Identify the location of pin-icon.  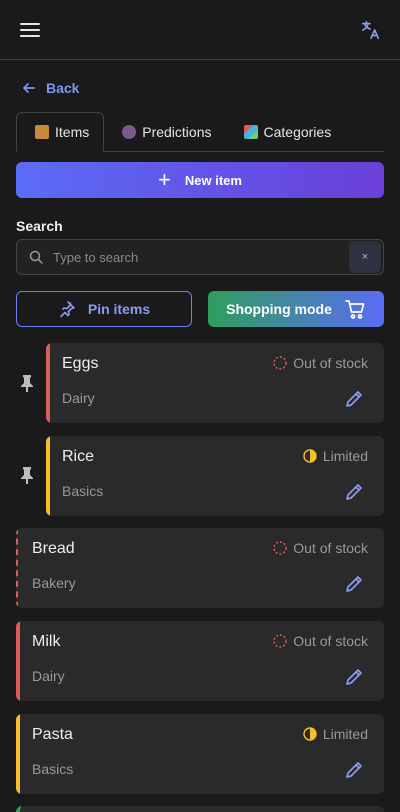
(67, 309).